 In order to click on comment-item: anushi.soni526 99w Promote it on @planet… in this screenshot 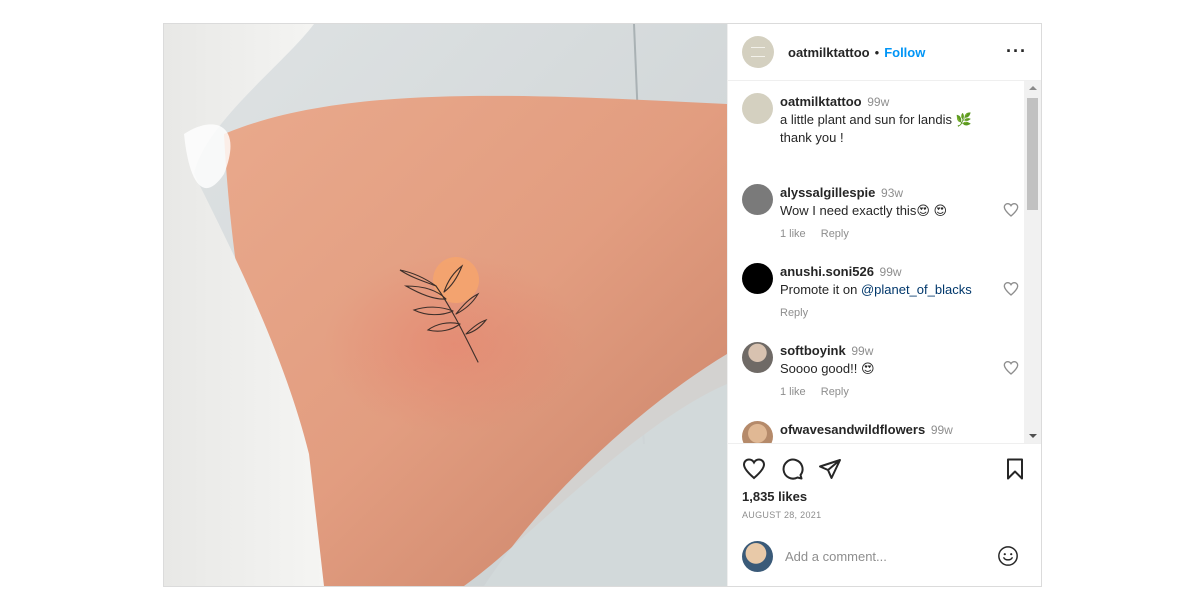, I will do `click(880, 291)`.